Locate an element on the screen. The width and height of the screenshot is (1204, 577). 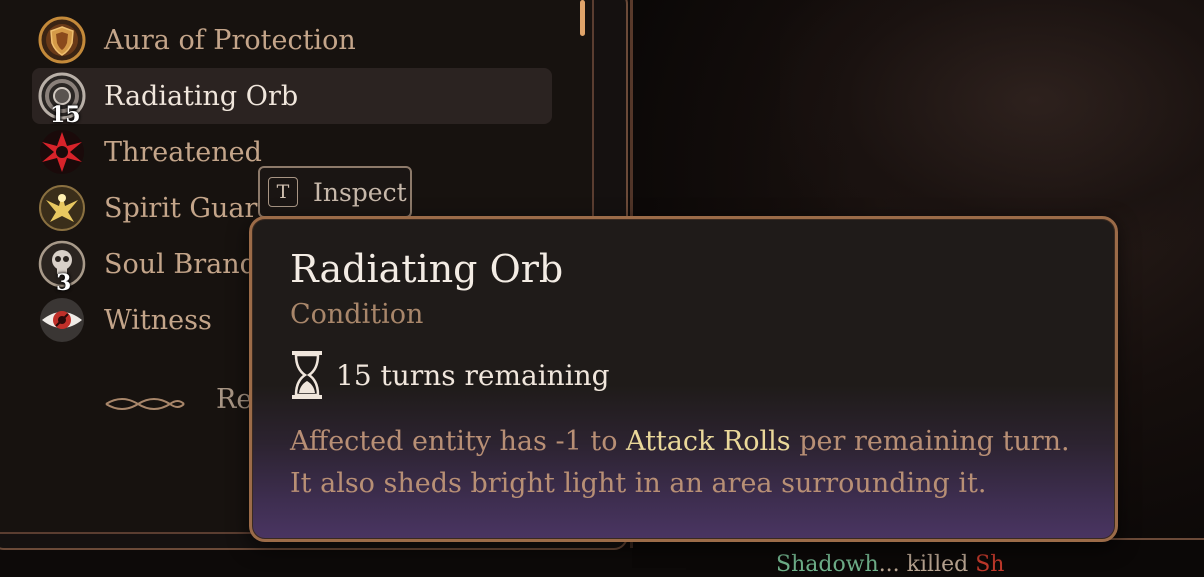
combat-log-target: Sh is located at coordinates (990, 564).